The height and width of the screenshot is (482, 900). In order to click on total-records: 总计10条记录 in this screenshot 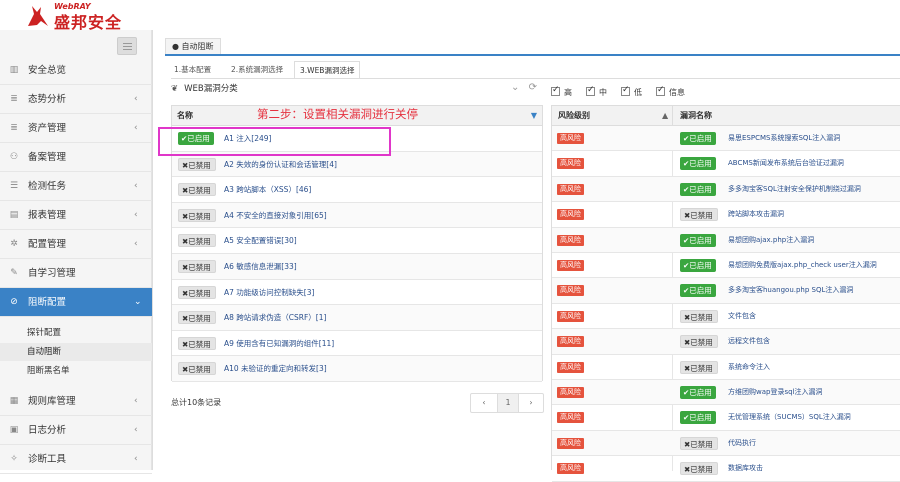, I will do `click(196, 402)`.